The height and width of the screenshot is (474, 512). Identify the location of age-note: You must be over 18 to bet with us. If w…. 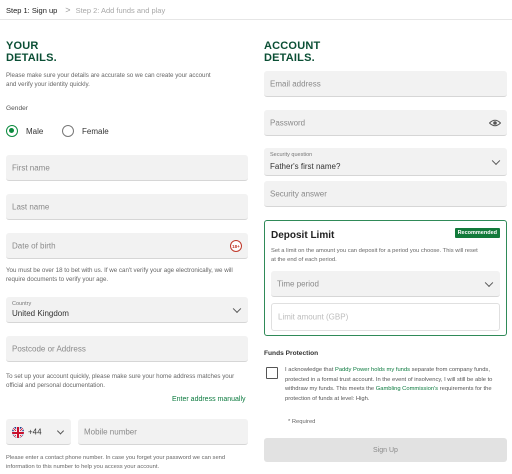
(119, 275).